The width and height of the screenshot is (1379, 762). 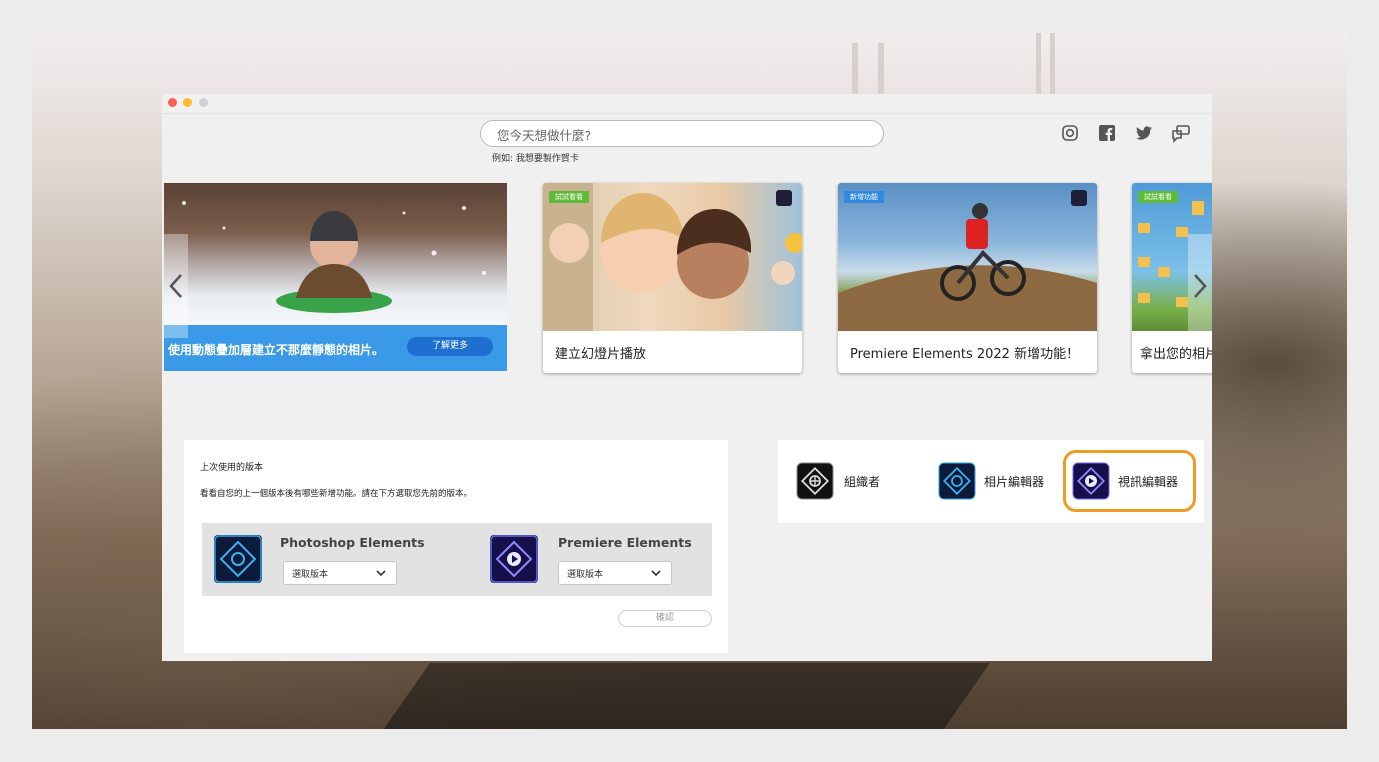 What do you see at coordinates (352, 542) in the screenshot?
I see `photoshop-elements-name: Photoshop Elements` at bounding box center [352, 542].